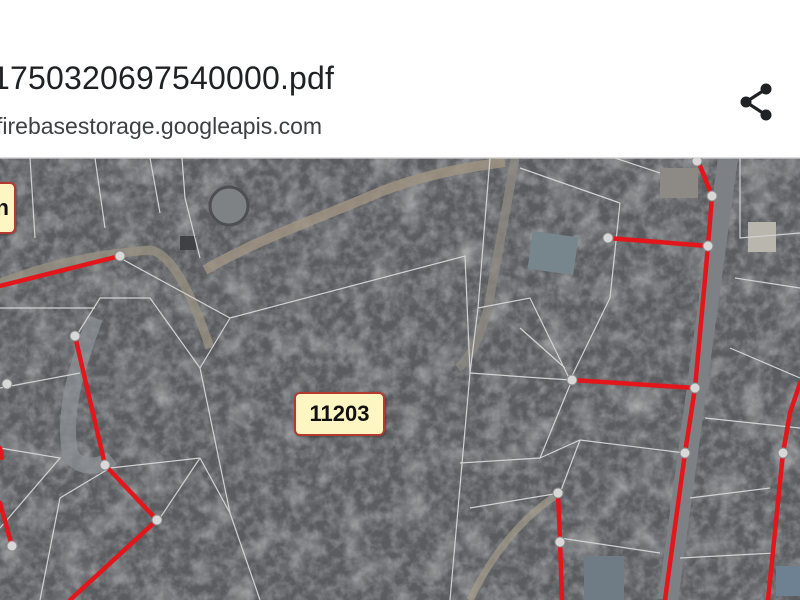 The image size is (800, 600). Describe the element at coordinates (339, 414) in the screenshot. I see `parcel-label-11203: 11203` at that location.